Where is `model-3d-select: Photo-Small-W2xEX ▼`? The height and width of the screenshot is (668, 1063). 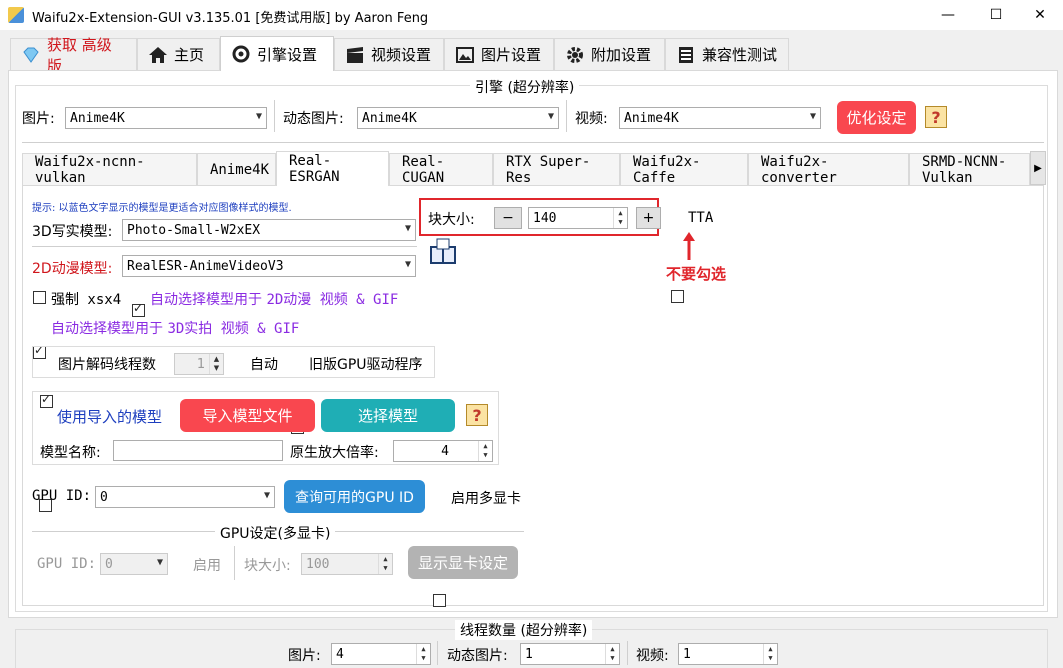 model-3d-select: Photo-Small-W2xEX ▼ is located at coordinates (269, 230).